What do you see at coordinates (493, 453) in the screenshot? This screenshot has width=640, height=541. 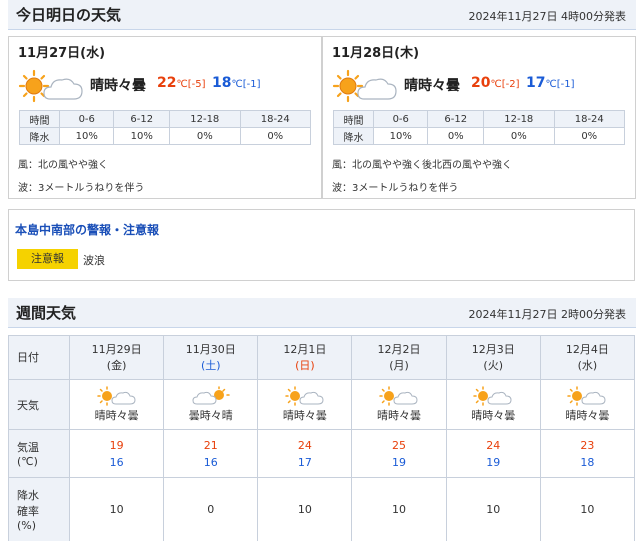 I see `week-temp-cell: 24 19` at bounding box center [493, 453].